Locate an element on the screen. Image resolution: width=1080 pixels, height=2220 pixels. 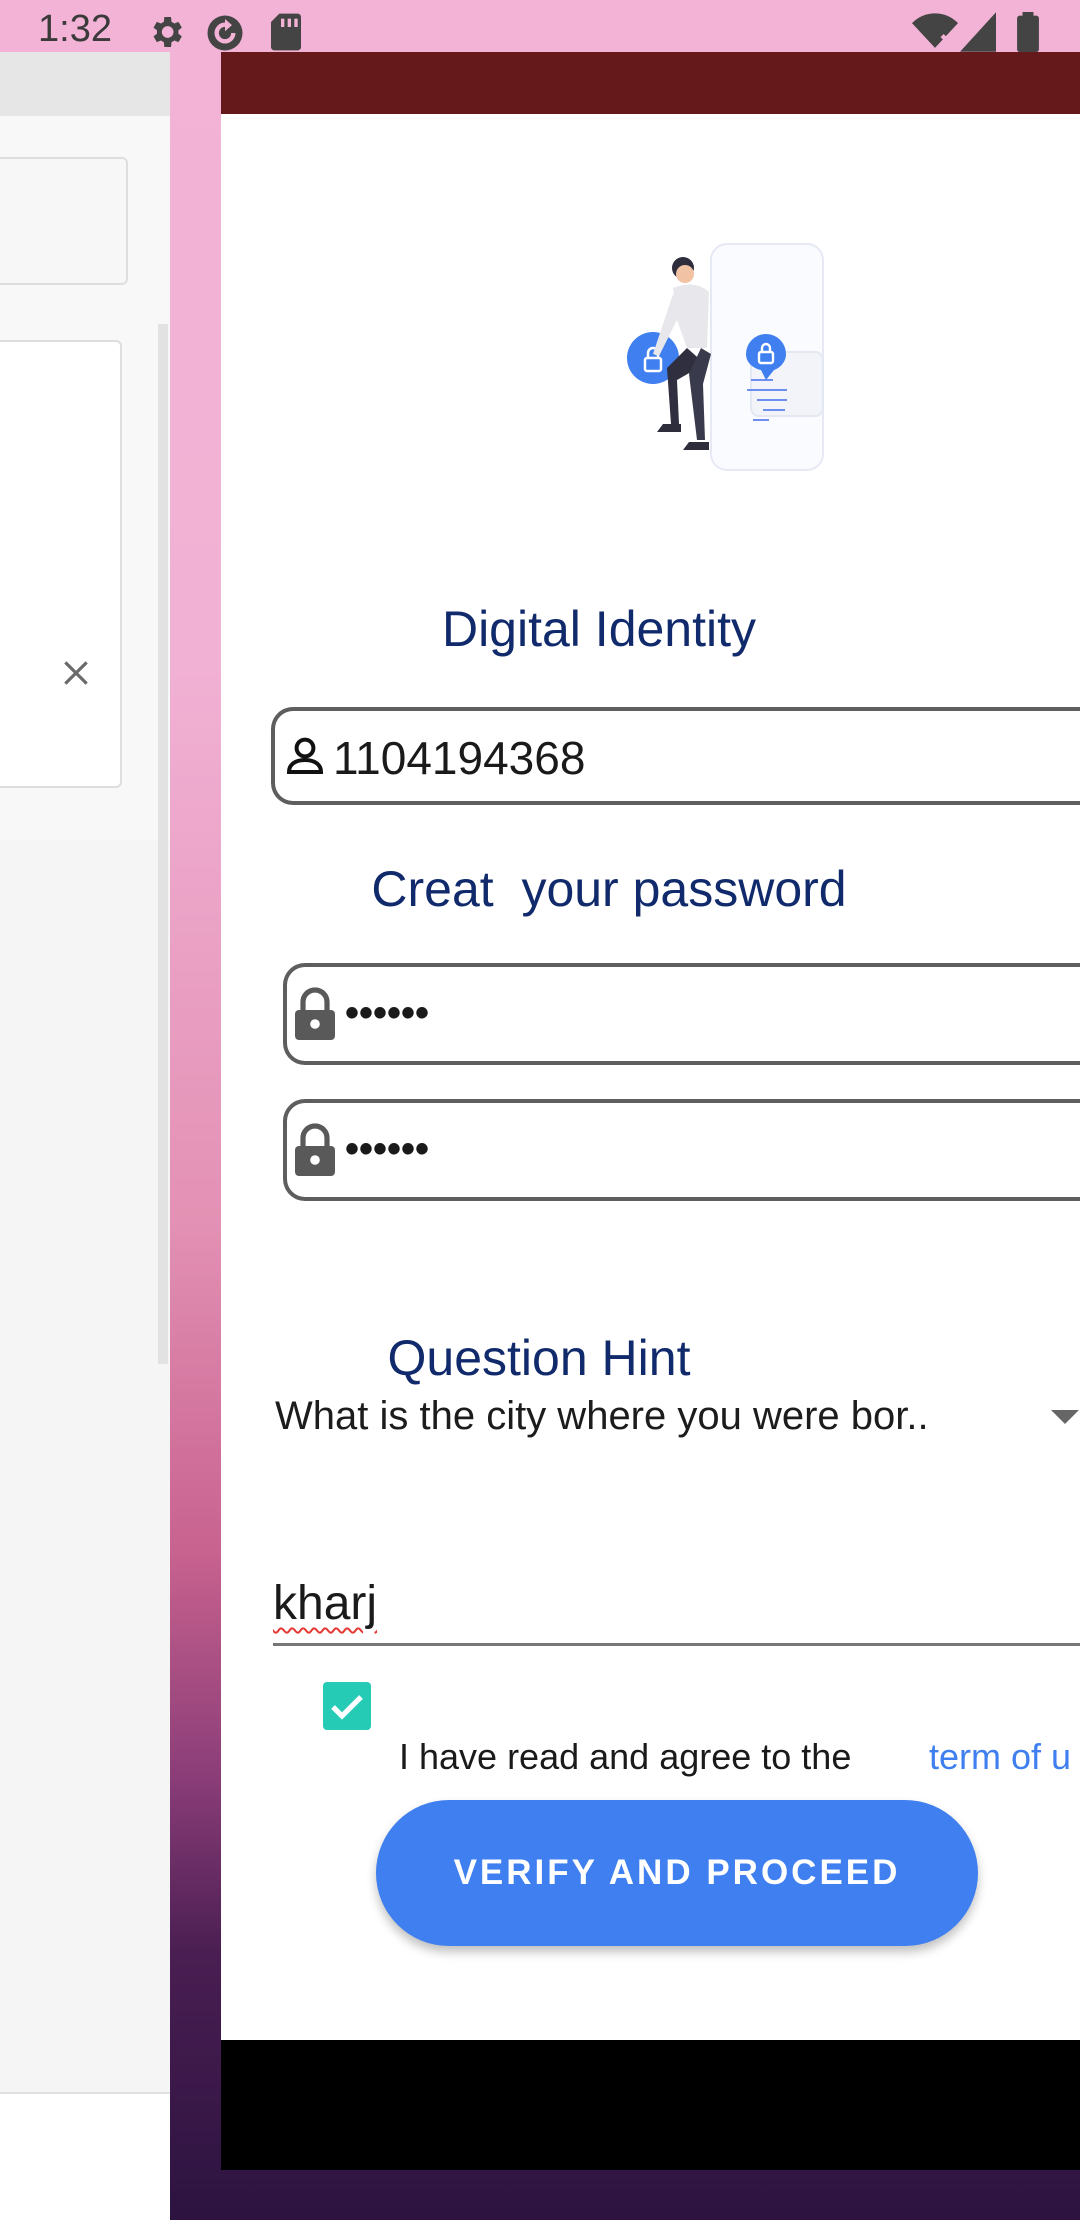
background-dialog is located at coordinates (61, 564).